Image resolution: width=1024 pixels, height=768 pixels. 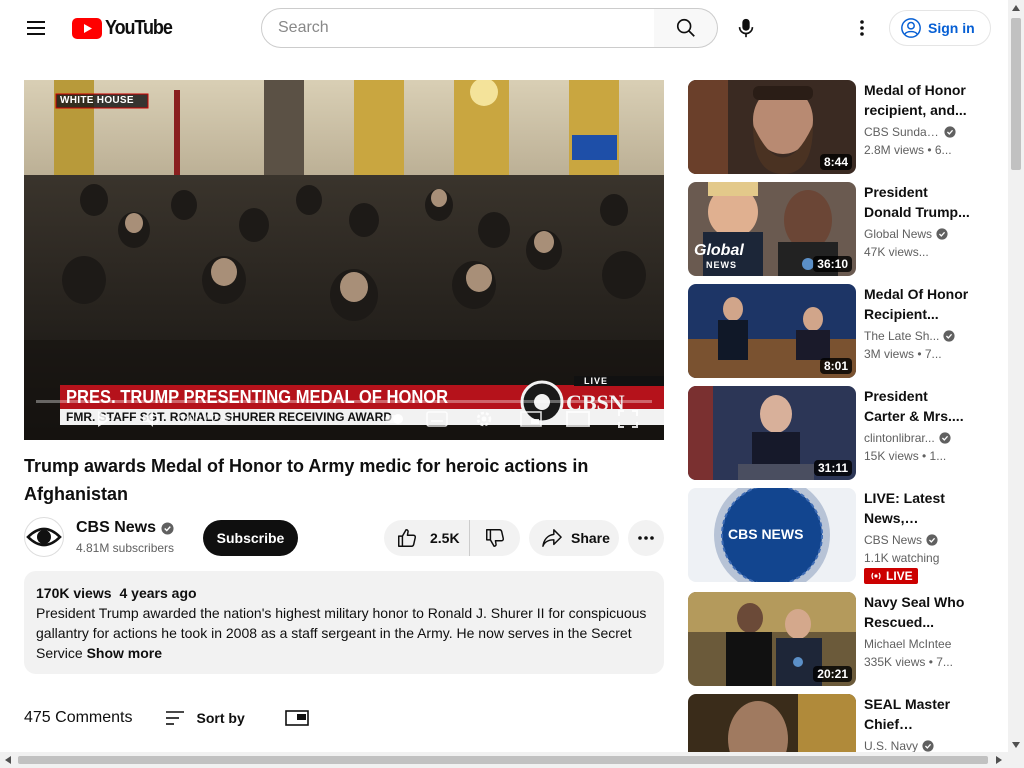 What do you see at coordinates (152, 419) in the screenshot?
I see `volume-icon` at bounding box center [152, 419].